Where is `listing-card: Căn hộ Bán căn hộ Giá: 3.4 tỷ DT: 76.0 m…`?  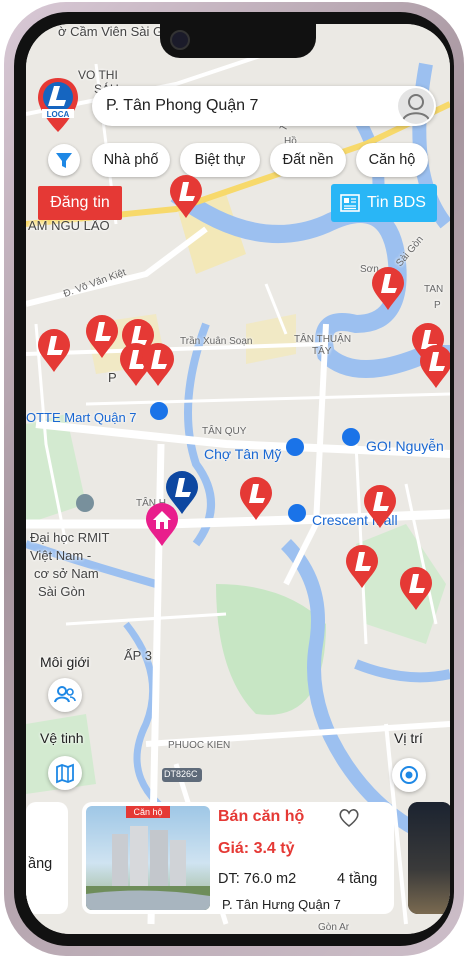 listing-card: Căn hộ Bán căn hộ Giá: 3.4 tỷ DT: 76.0 m… is located at coordinates (238, 858).